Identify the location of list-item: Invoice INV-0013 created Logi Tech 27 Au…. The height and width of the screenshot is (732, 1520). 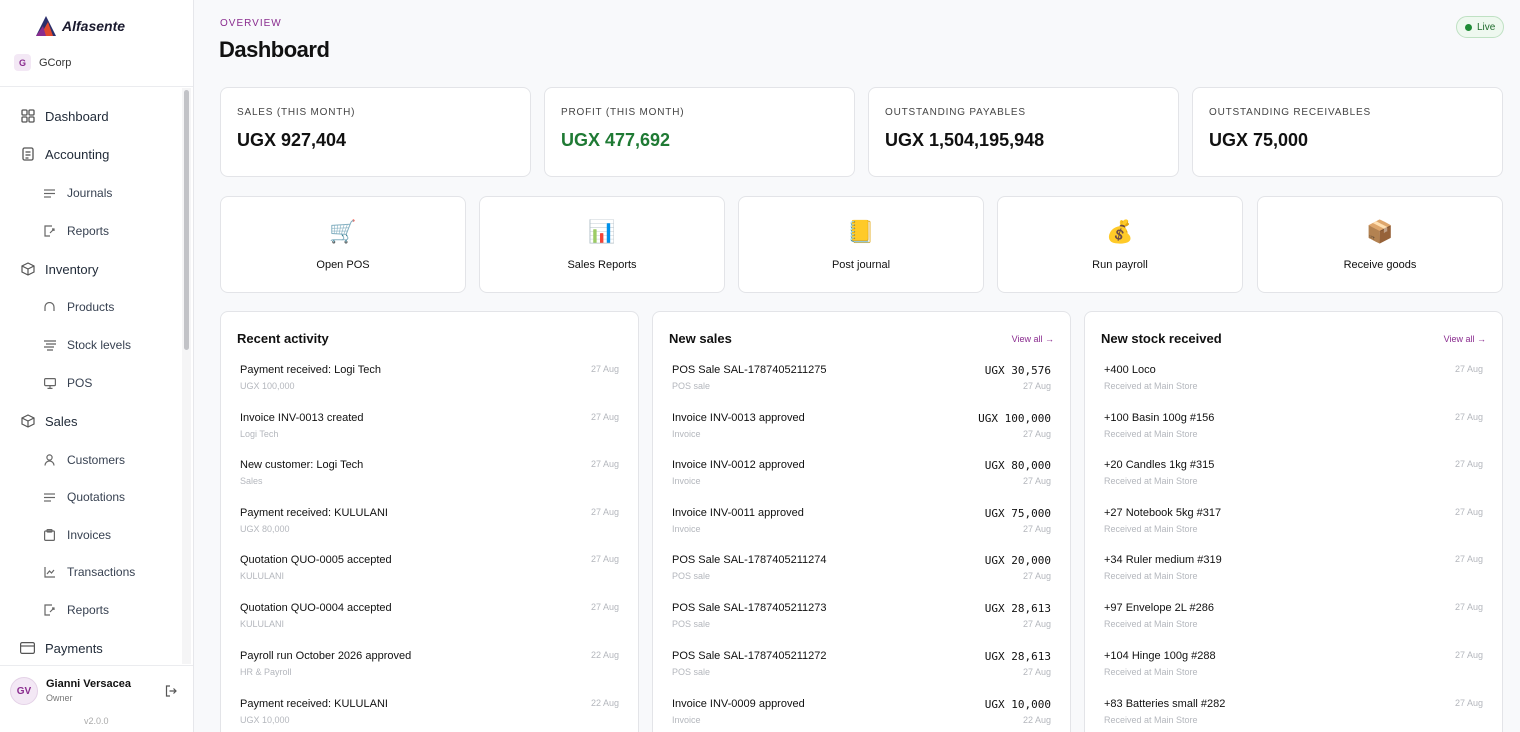
(429, 435).